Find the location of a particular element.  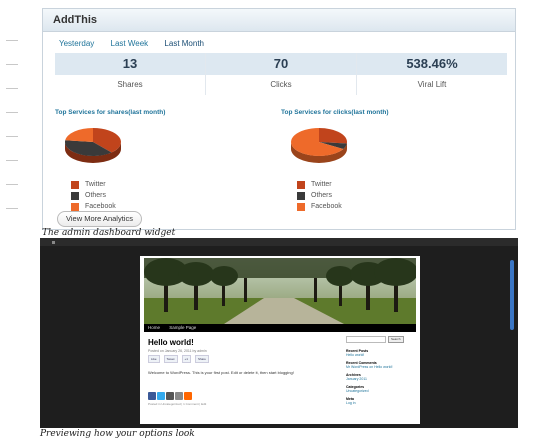

sidebar-link: January 2011 is located at coordinates (380, 379).